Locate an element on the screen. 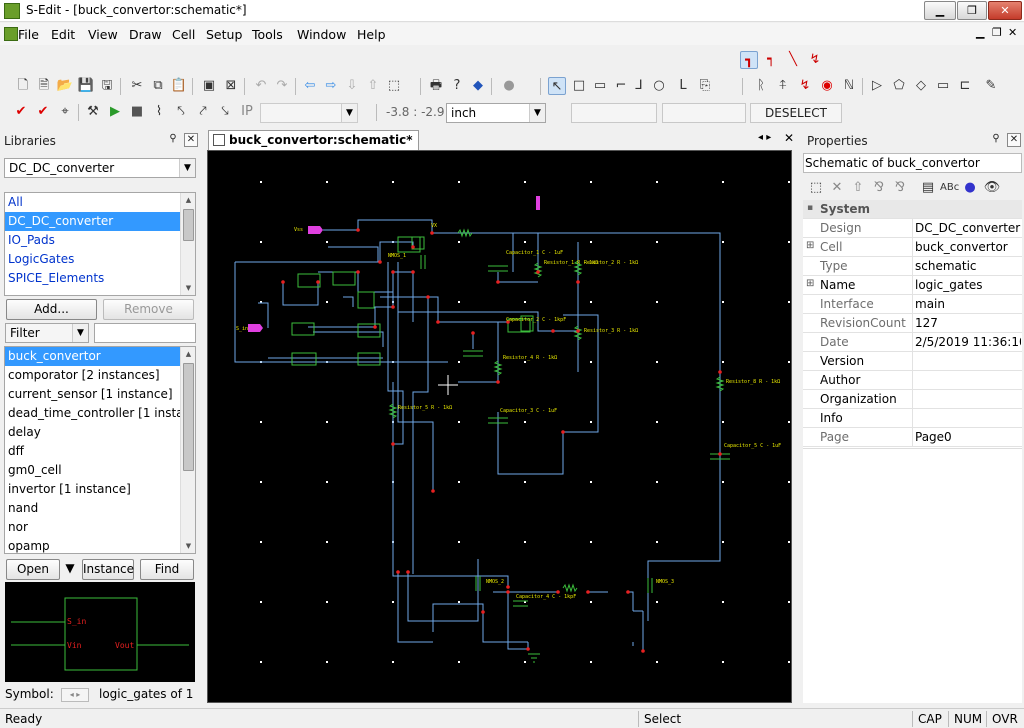 Image resolution: width=1024 pixels, height=728 pixels. property-row: Type schematic is located at coordinates (912, 266).